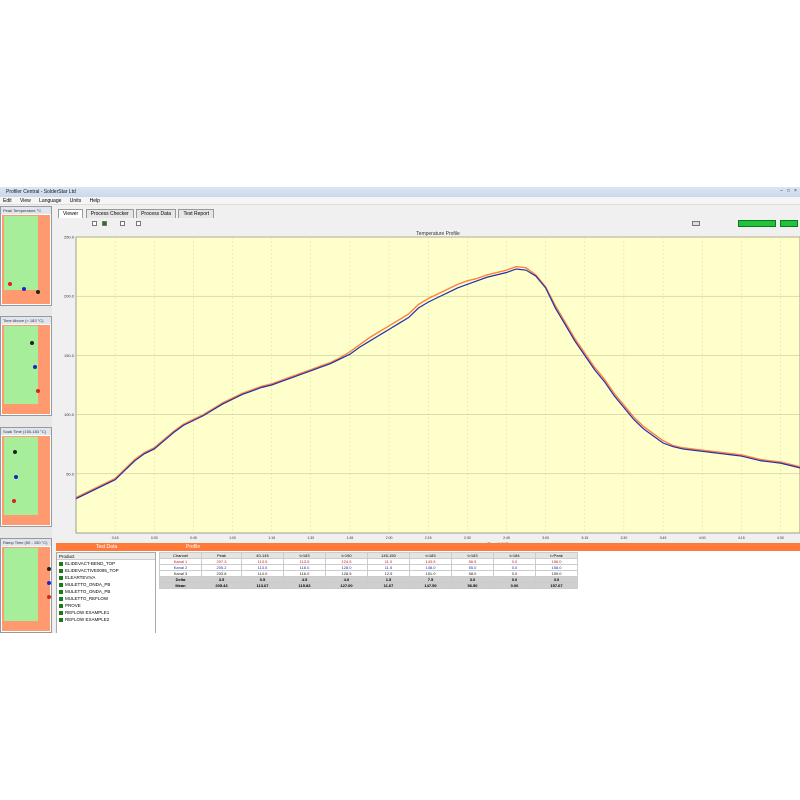 This screenshot has height=800, width=800. I want to click on tab-process-checker: Process Checker, so click(109, 213).